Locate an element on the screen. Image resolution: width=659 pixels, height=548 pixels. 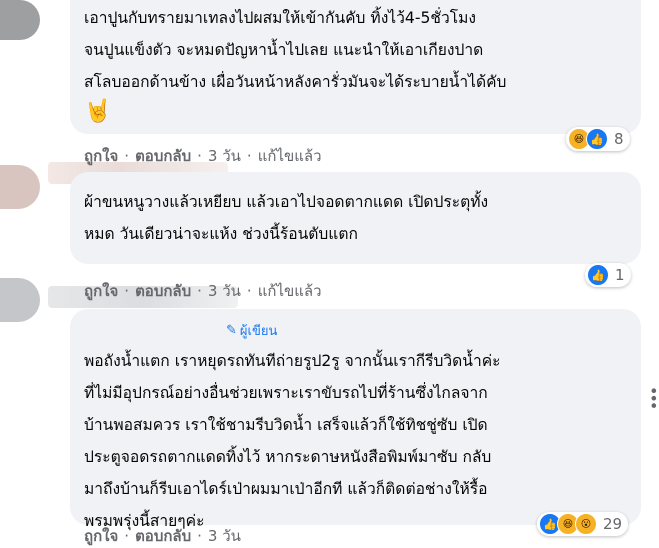
pen-icon: ✎ is located at coordinates (231, 330).